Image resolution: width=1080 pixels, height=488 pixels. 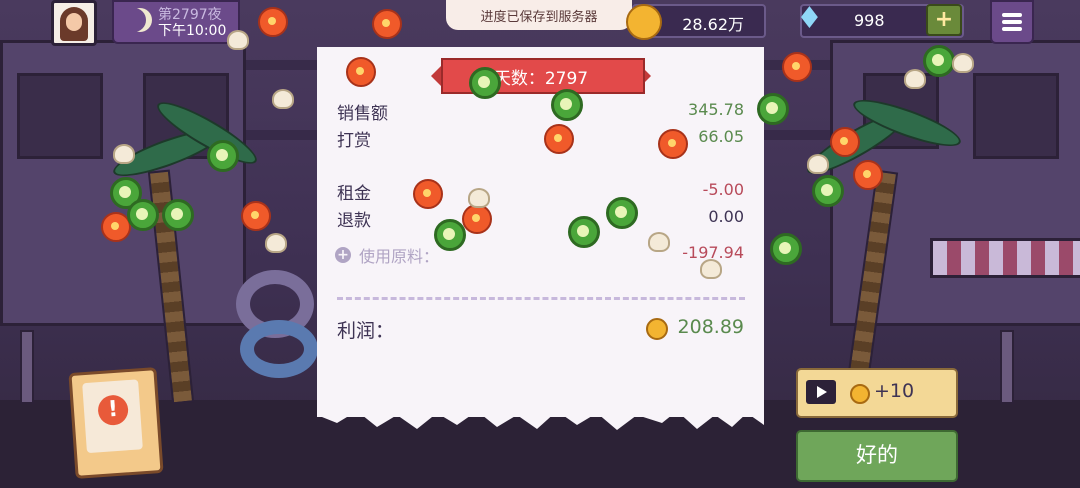 What do you see at coordinates (354, 221) in the screenshot?
I see `refund-label: 退款` at bounding box center [354, 221].